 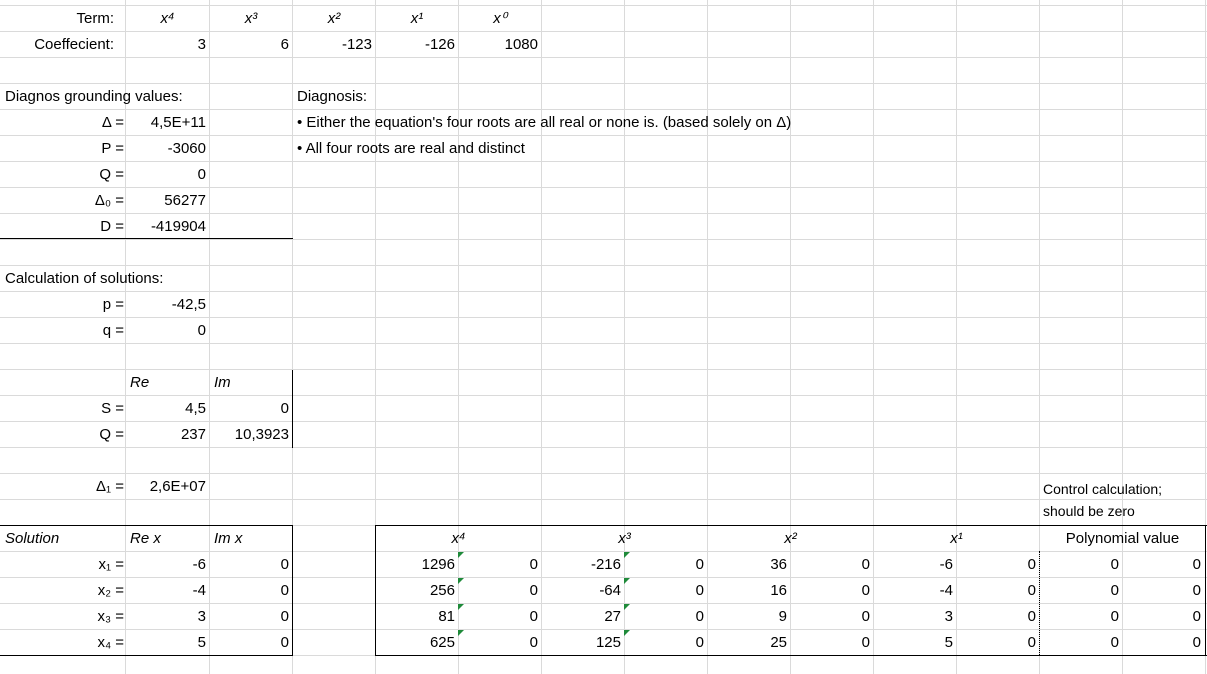 What do you see at coordinates (1089, 511) in the screenshot?
I see `control-note-line2: should be zero` at bounding box center [1089, 511].